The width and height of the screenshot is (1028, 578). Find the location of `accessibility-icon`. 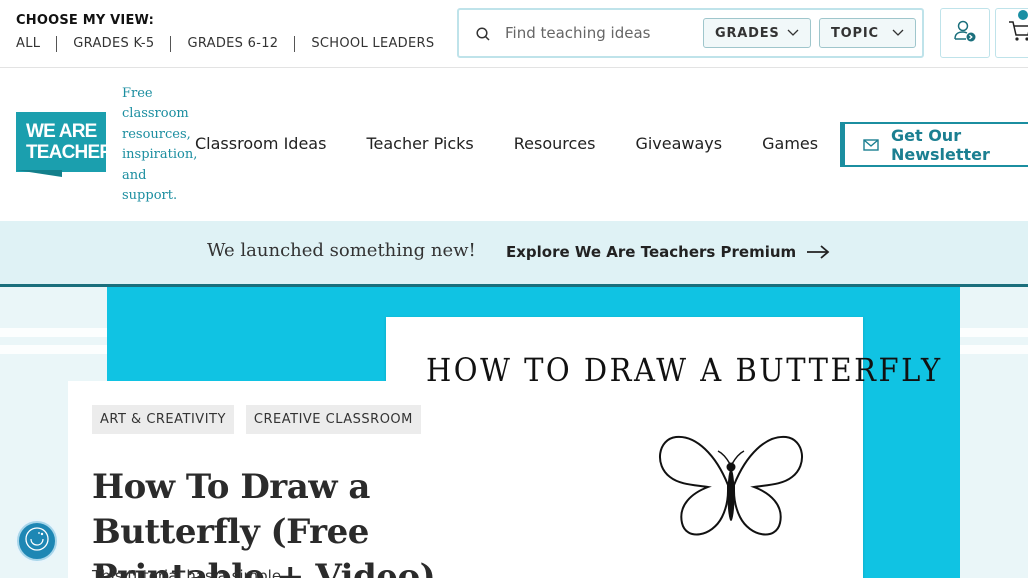

accessibility-icon is located at coordinates (37, 541).